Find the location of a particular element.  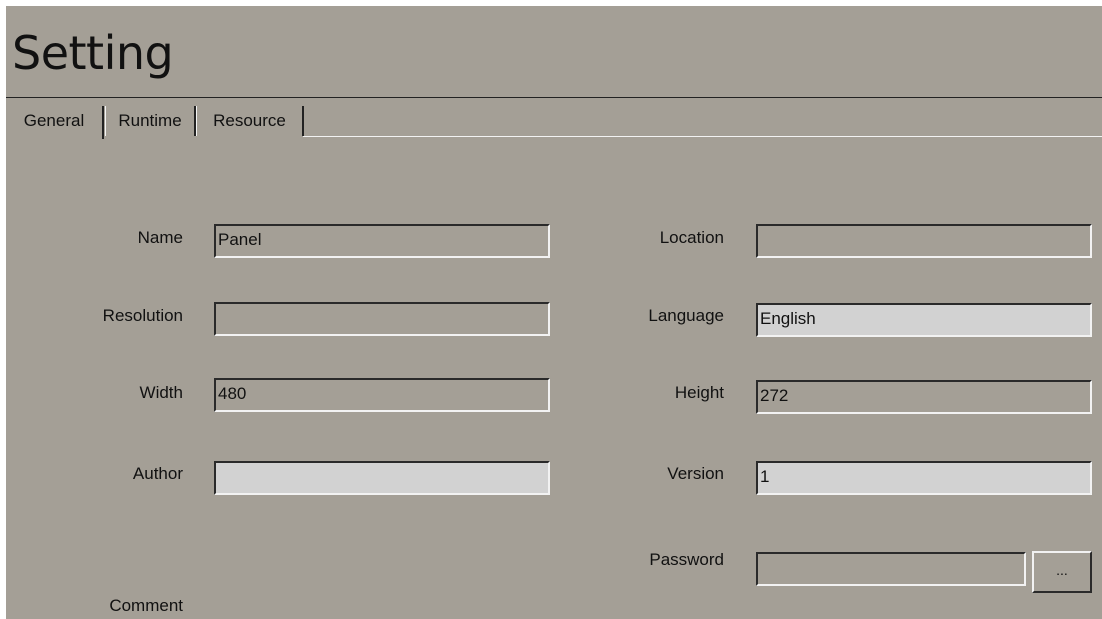

location-field is located at coordinates (924, 241).